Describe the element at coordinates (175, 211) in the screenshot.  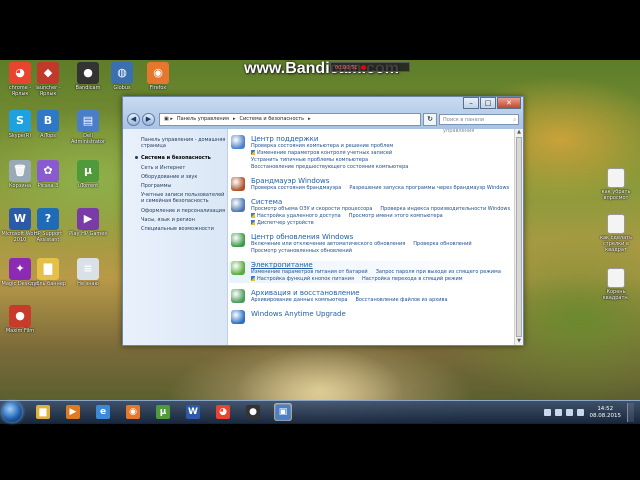
I see `sidebar-item: Оформление и персонализация` at that location.